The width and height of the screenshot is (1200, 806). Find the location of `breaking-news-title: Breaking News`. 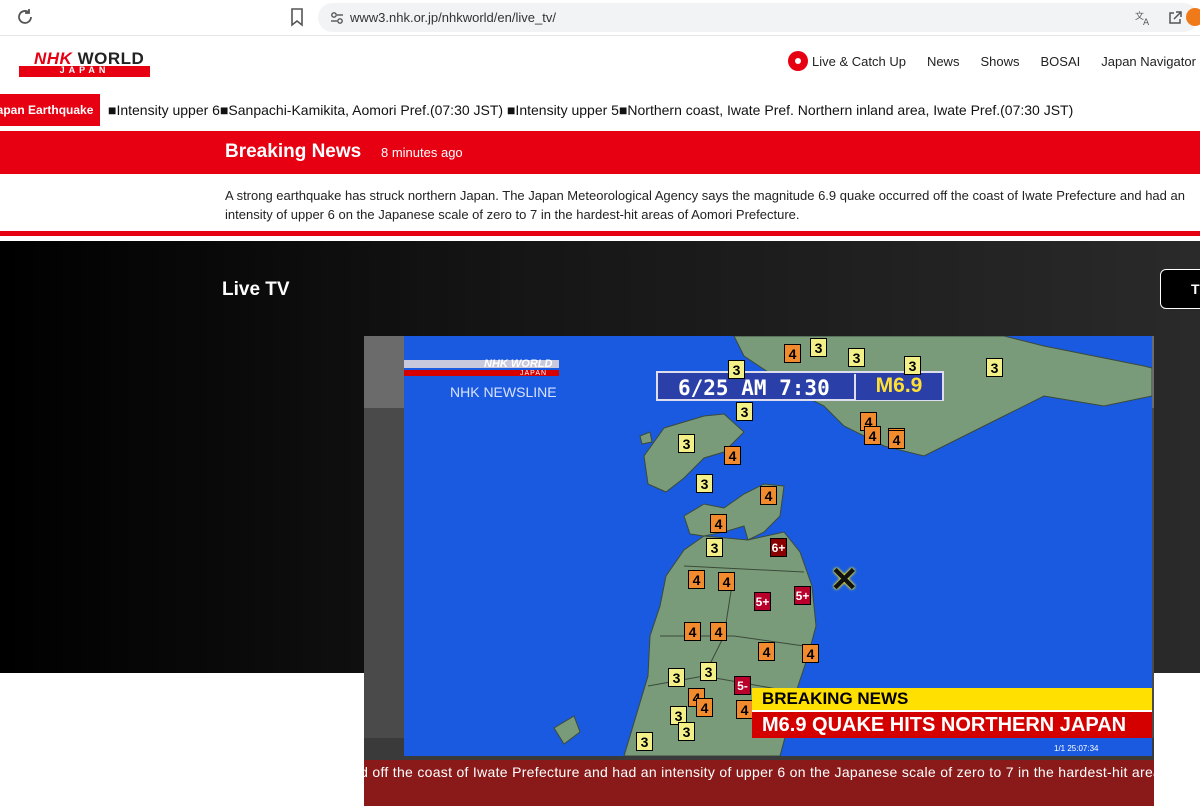

breaking-news-title: Breaking News is located at coordinates (293, 151).